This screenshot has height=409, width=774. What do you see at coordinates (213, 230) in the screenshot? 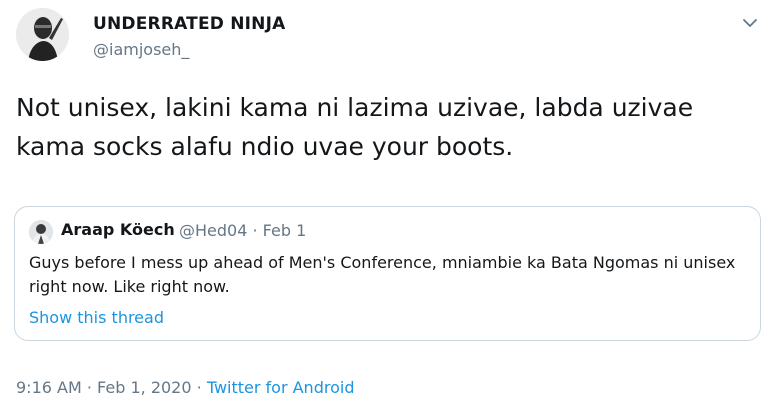
I see `quoted-author-handle: @Hed04` at bounding box center [213, 230].